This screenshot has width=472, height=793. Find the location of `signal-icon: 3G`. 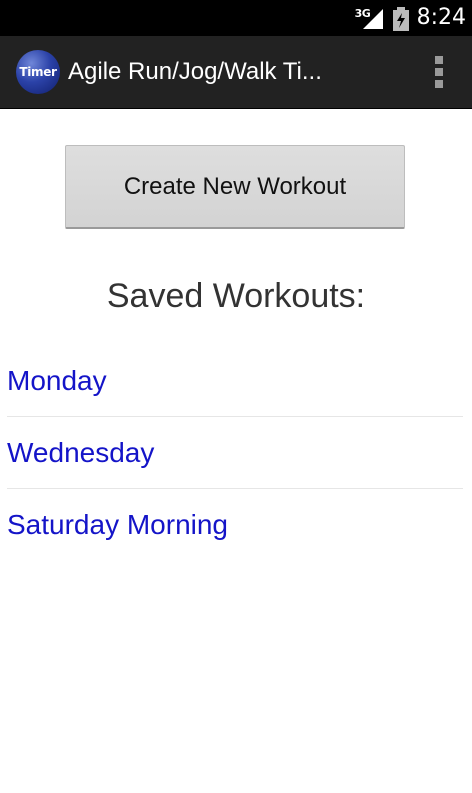

signal-icon: 3G is located at coordinates (369, 18).